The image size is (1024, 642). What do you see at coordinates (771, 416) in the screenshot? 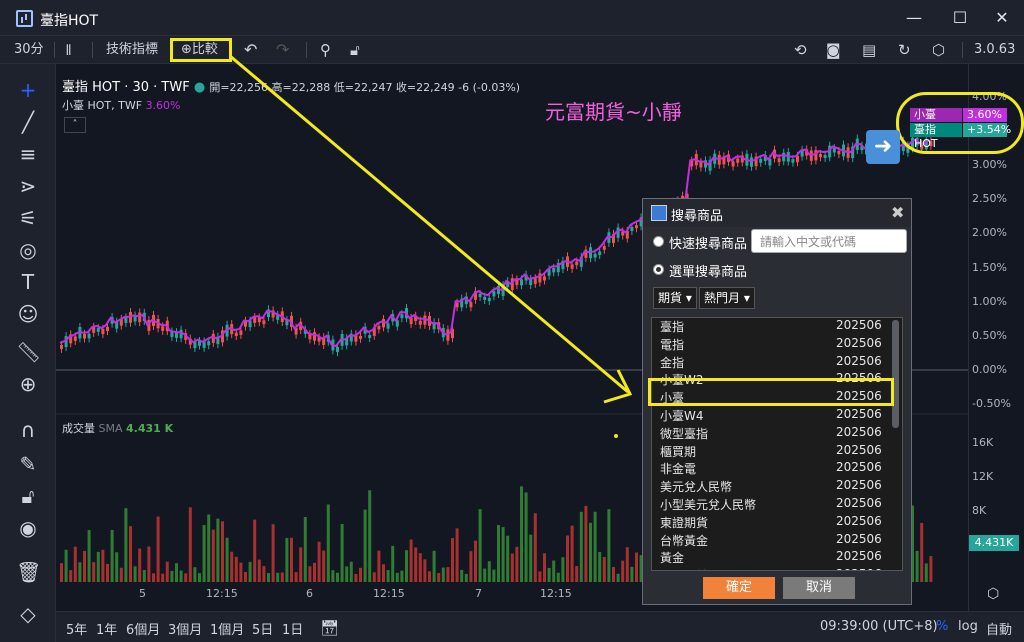
I see `list-item: 小臺W4 202506` at bounding box center [771, 416].